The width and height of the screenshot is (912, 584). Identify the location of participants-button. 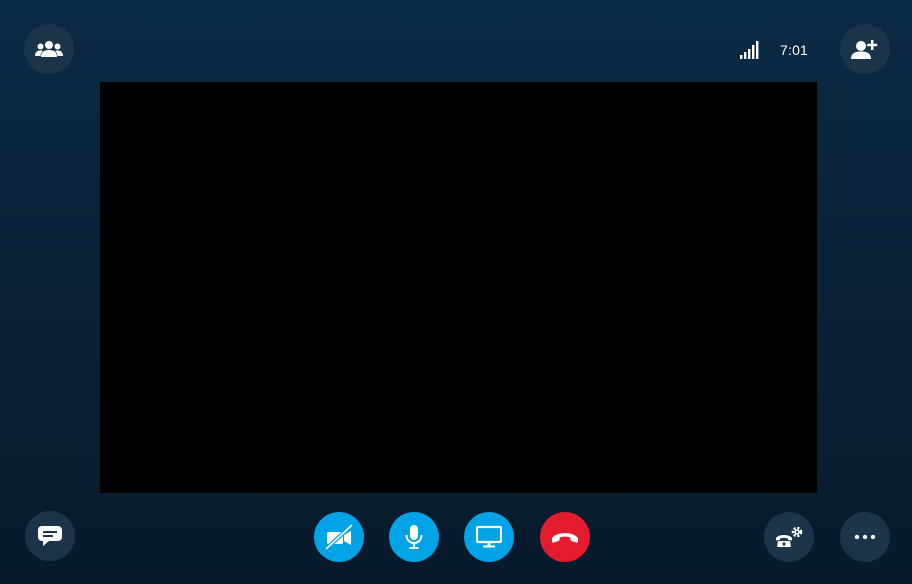
(49, 49).